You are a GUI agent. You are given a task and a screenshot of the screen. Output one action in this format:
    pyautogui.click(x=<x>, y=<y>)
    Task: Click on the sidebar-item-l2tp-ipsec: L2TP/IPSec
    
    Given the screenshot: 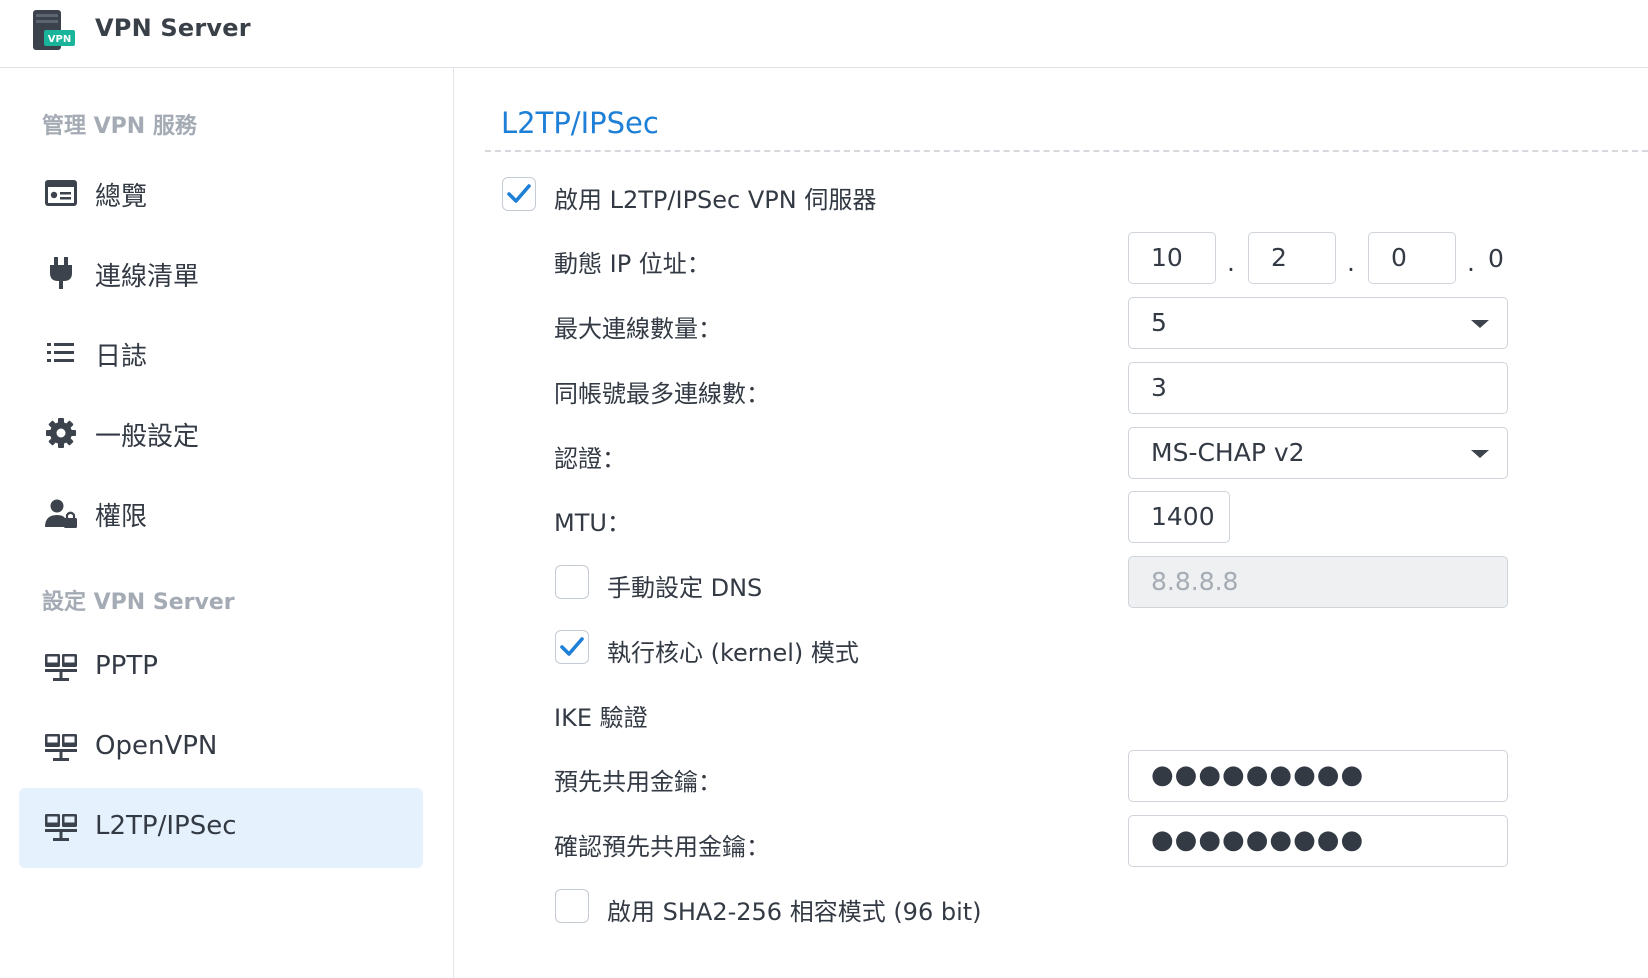 What is the action you would take?
    pyautogui.click(x=221, y=828)
    